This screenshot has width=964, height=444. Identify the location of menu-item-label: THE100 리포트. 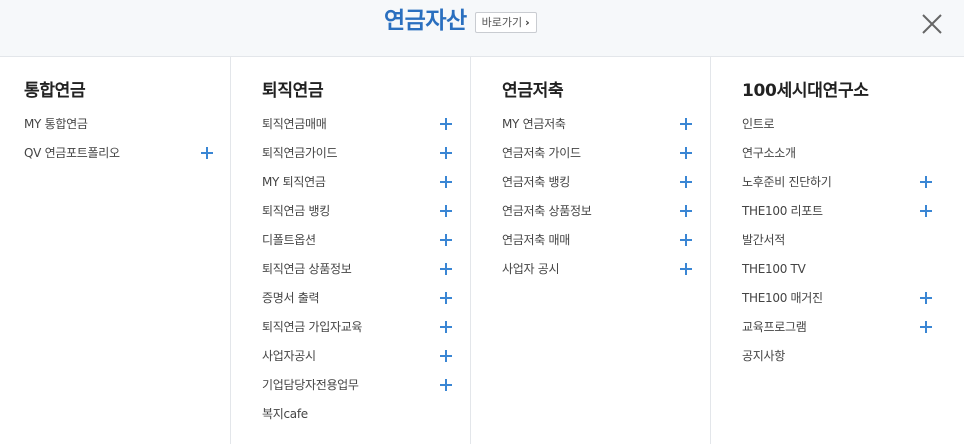
(782, 211).